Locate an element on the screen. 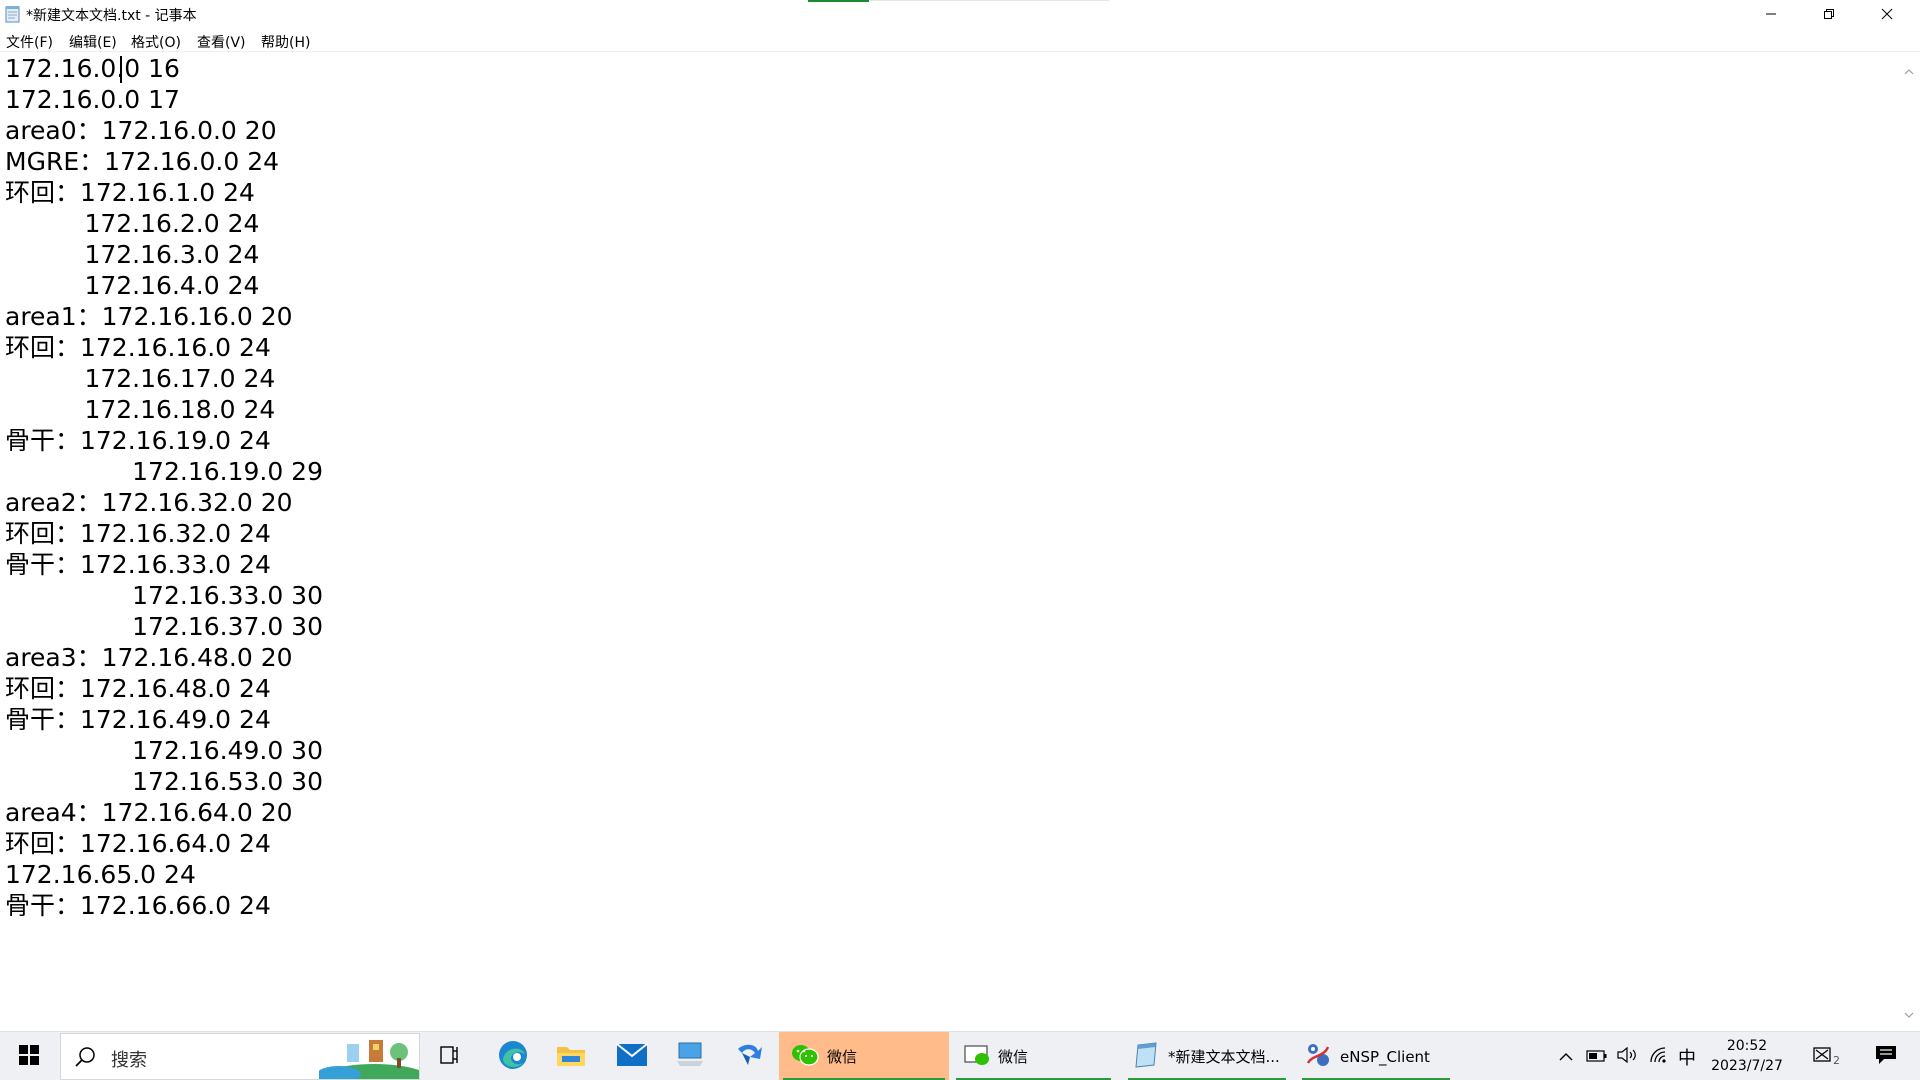  task-view-button is located at coordinates (450, 1056).